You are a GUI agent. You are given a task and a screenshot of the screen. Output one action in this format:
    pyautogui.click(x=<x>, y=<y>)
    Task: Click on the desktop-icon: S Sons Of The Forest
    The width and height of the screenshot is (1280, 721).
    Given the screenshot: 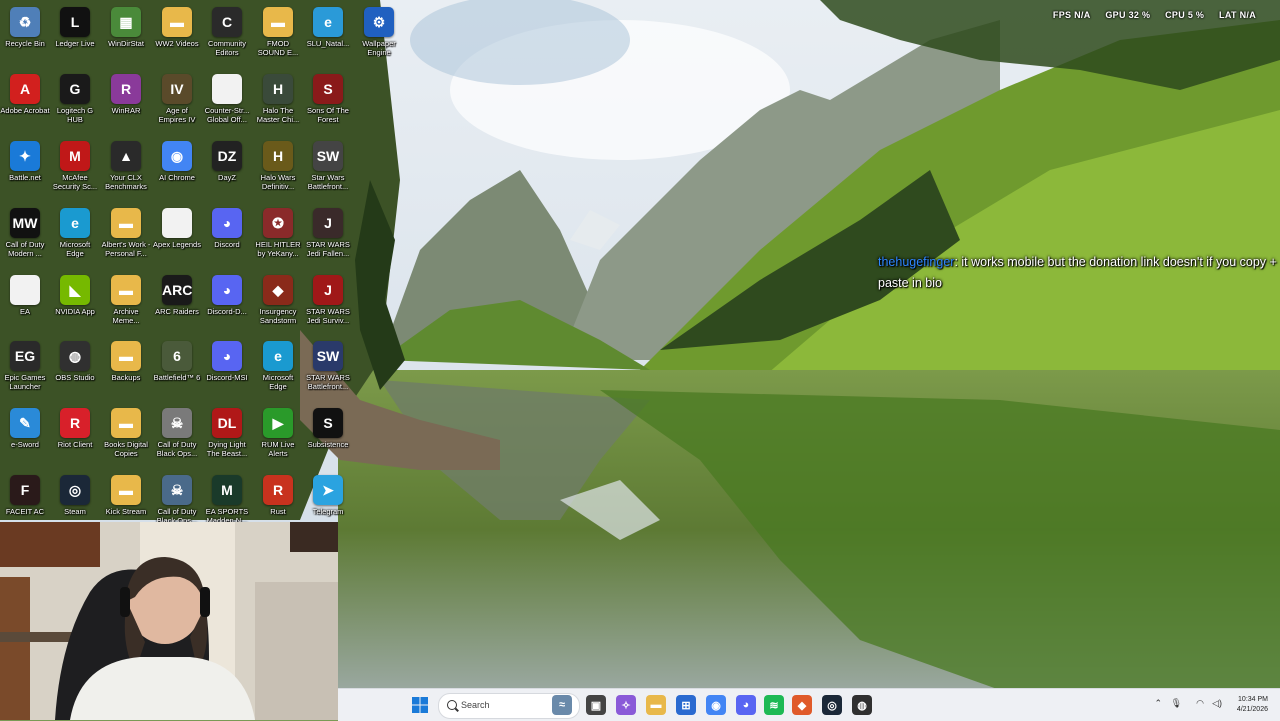 What is the action you would take?
    pyautogui.click(x=328, y=103)
    